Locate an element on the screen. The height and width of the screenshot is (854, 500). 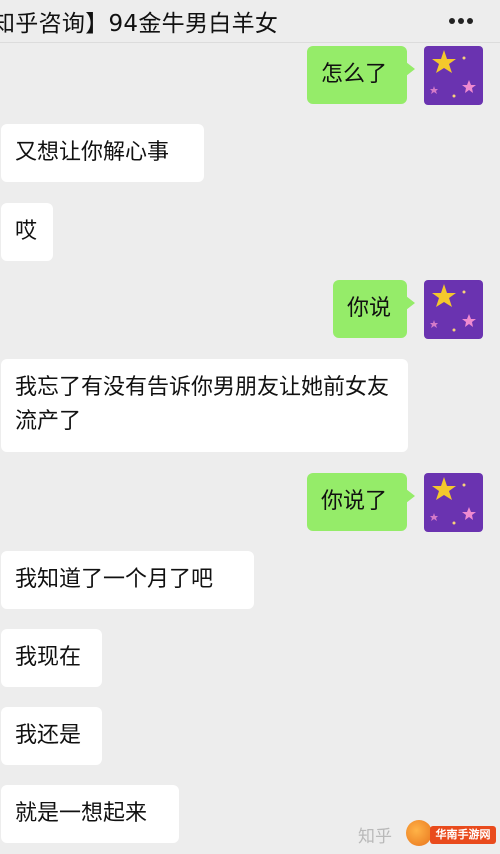
message-bubble-received: 我知道了一个月了吧 is located at coordinates (127, 580).